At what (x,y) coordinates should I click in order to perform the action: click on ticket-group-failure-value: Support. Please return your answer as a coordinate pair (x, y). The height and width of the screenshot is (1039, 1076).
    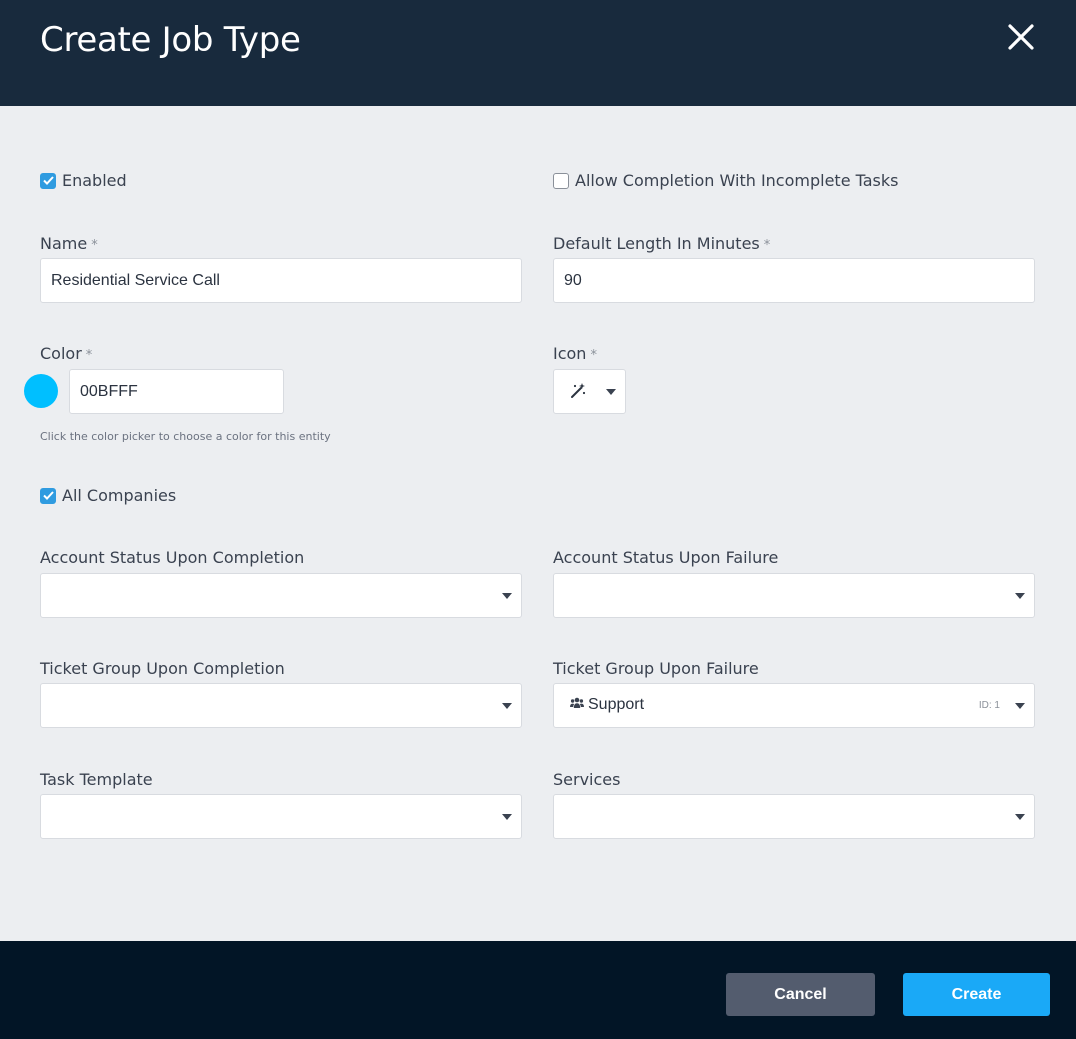
    Looking at the image, I should click on (607, 705).